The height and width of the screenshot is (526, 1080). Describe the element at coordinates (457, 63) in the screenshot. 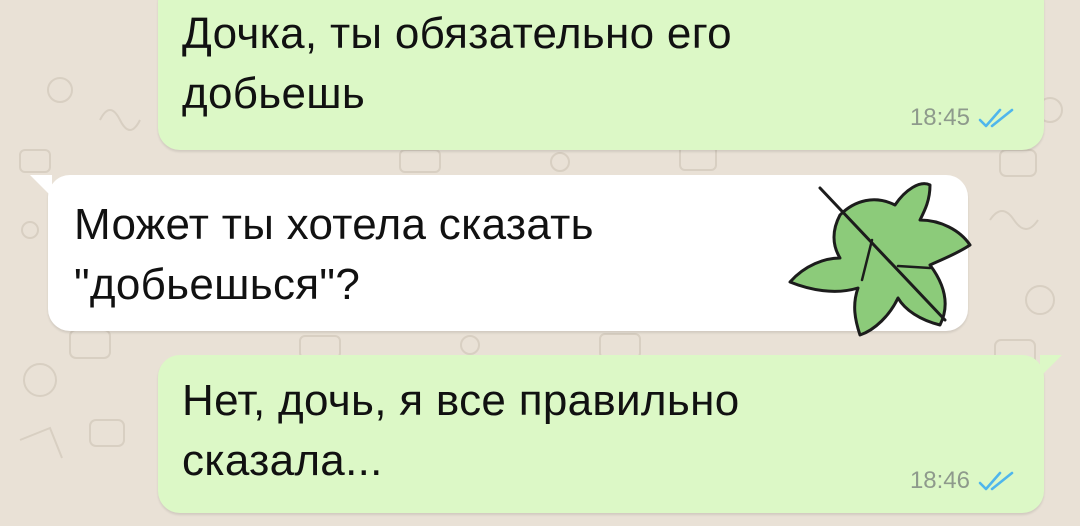

I see `message-text: Дочка, ты обязательно его добьешь` at that location.